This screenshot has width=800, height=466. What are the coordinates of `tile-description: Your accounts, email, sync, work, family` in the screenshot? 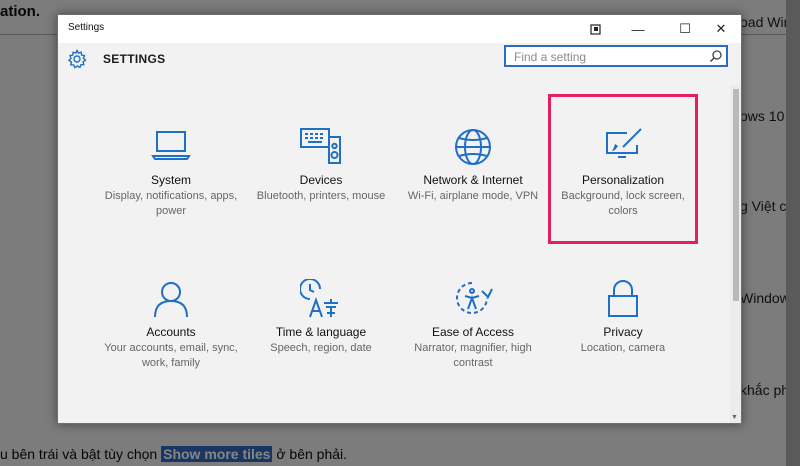 It's located at (171, 355).